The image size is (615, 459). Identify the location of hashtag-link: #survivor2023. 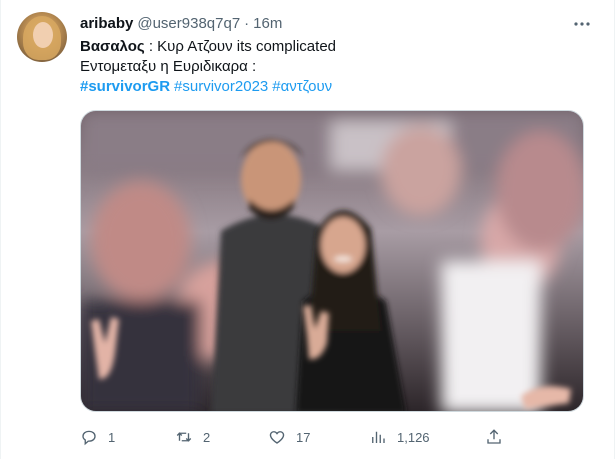
(221, 86).